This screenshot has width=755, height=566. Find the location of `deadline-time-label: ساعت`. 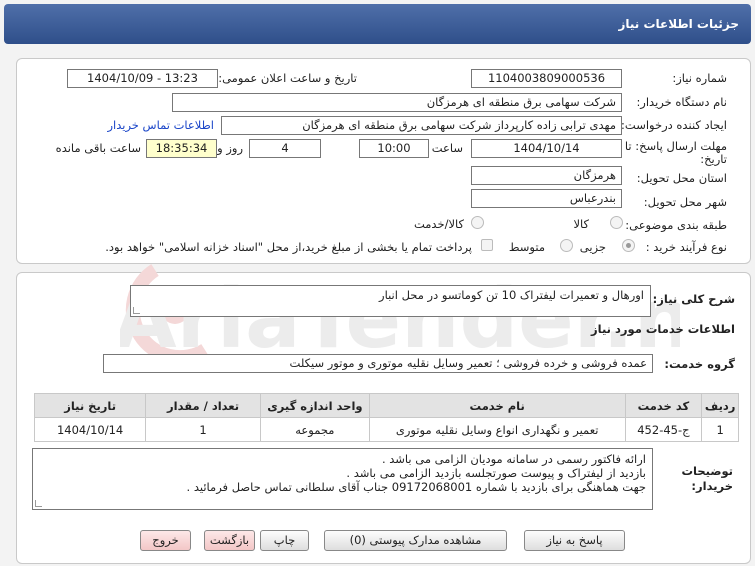

deadline-time-label: ساعت is located at coordinates (447, 148).